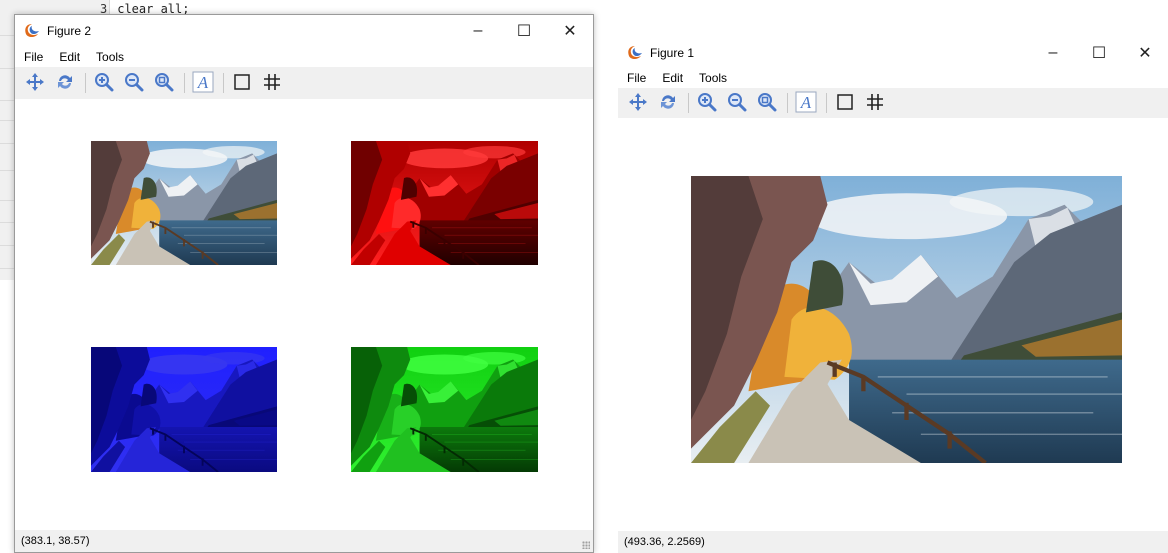 The height and width of the screenshot is (553, 1168). Describe the element at coordinates (672, 53) in the screenshot. I see `figure1-title: Figure 1` at that location.